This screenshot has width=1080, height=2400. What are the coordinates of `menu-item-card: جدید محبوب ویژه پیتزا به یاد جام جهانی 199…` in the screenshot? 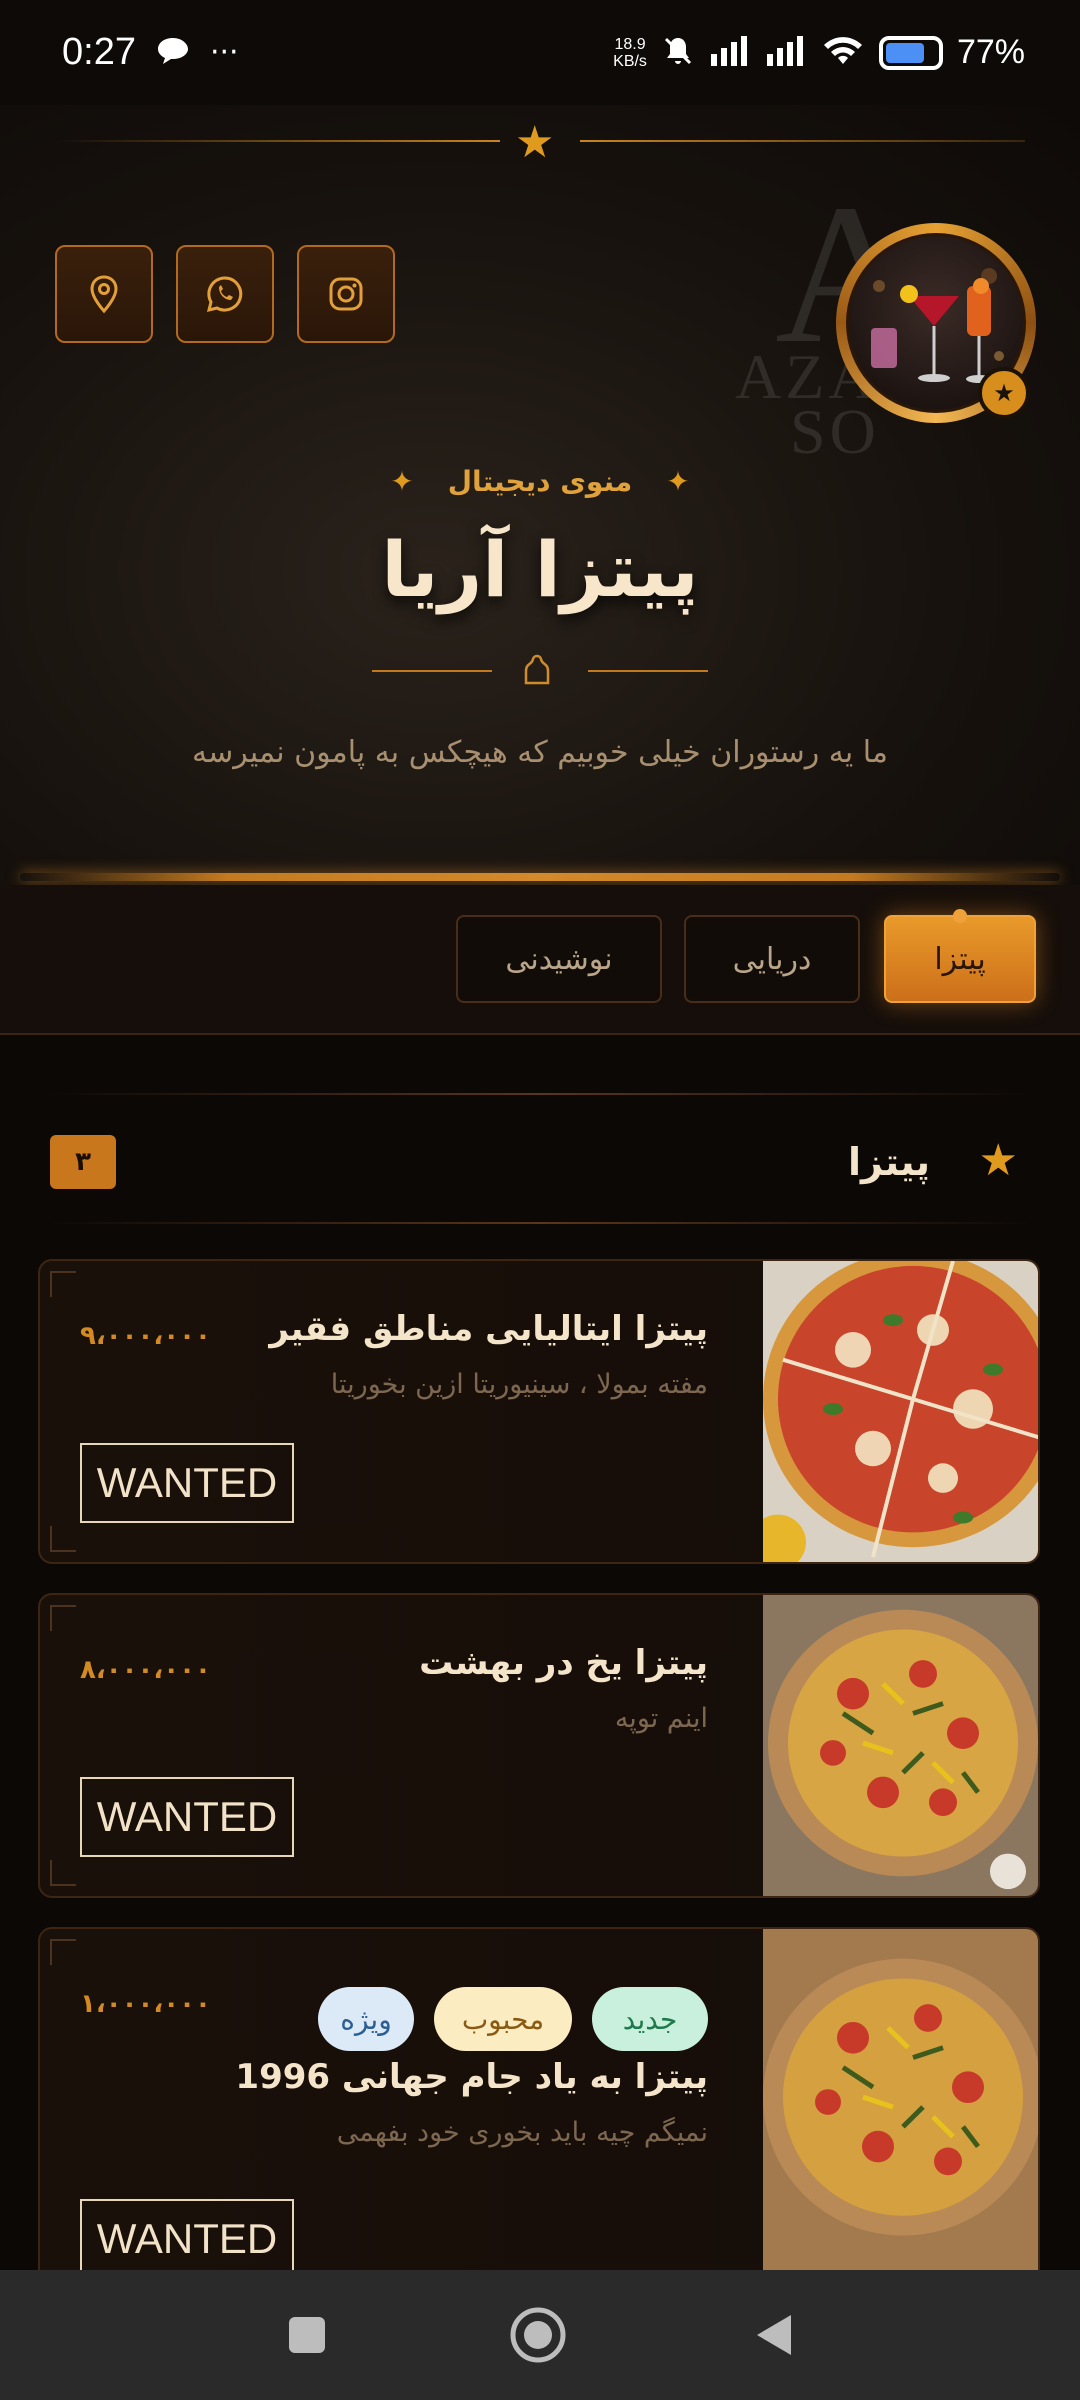 It's located at (539, 2098).